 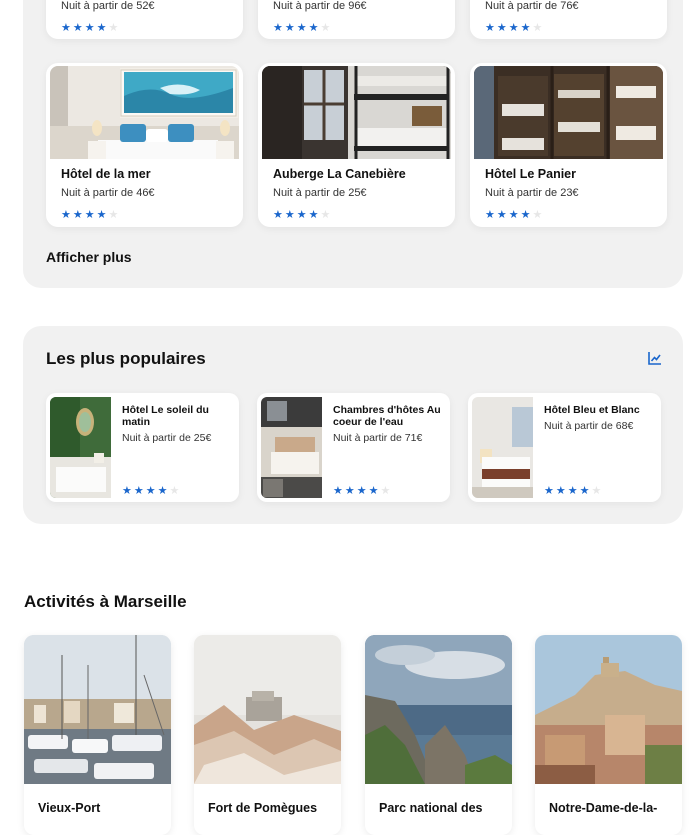 I want to click on activity-card: Fort de Pomègues, so click(x=267, y=735).